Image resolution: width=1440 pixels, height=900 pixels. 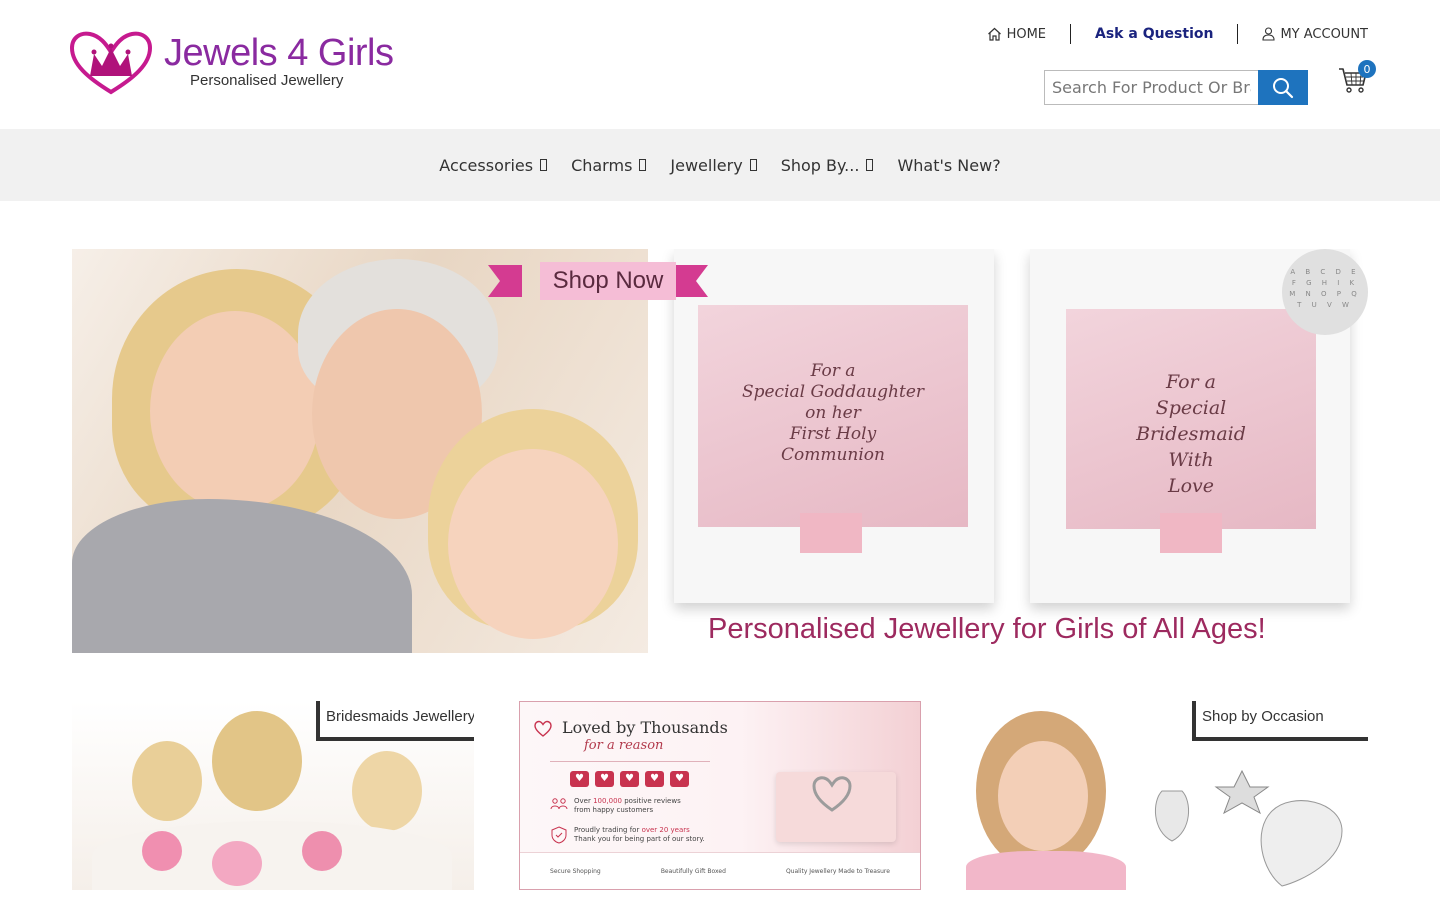 What do you see at coordinates (1151, 87) in the screenshot?
I see `search-input` at bounding box center [1151, 87].